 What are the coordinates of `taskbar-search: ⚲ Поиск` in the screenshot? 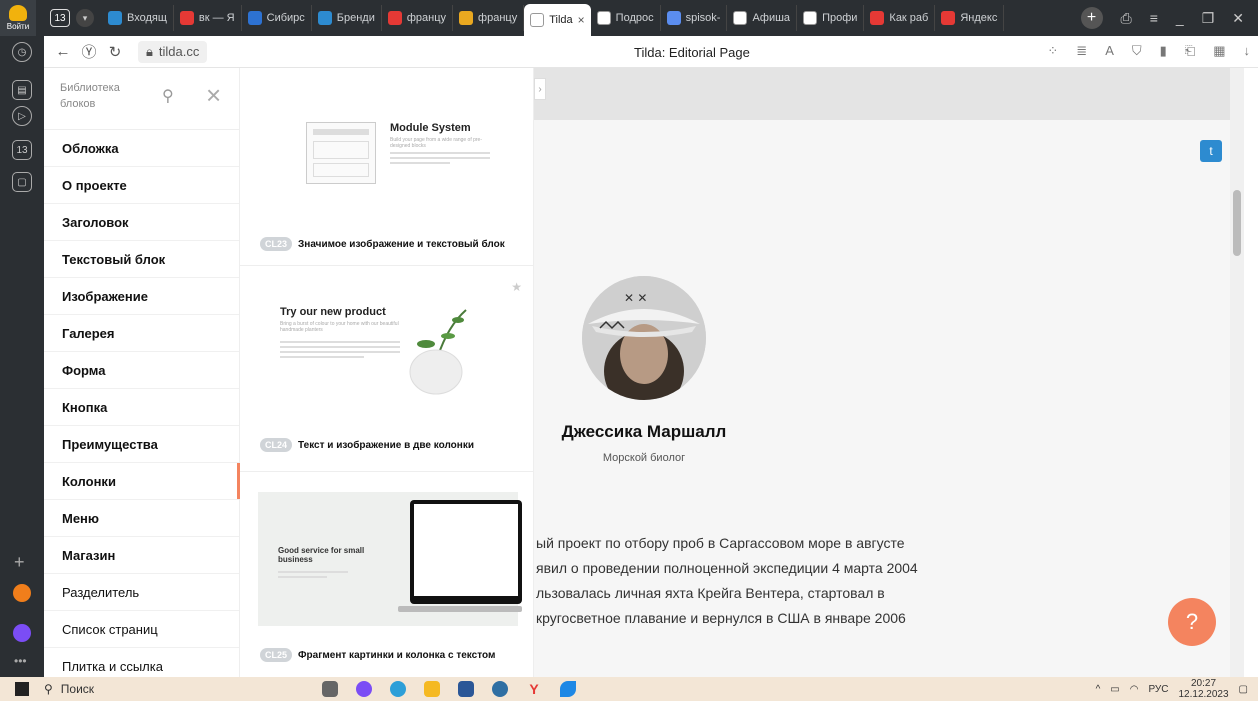 It's located at (159, 689).